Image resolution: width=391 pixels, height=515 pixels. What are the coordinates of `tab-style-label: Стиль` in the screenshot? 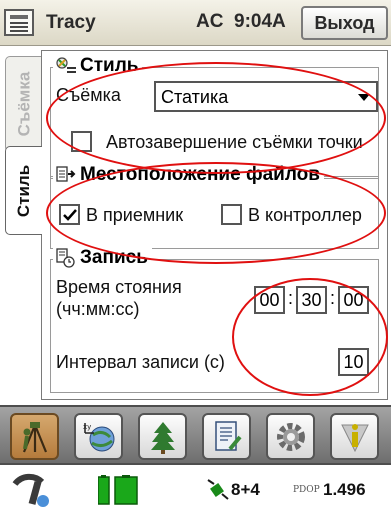 It's located at (23, 190).